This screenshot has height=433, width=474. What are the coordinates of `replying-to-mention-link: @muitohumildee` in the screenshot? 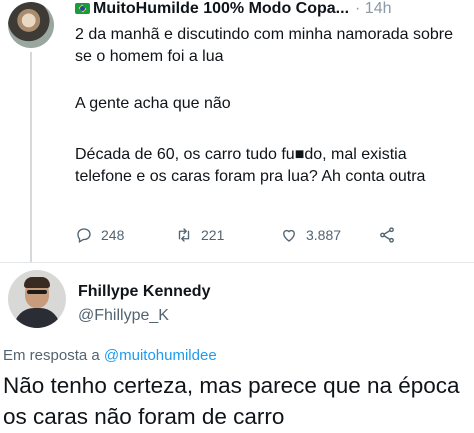 It's located at (160, 355).